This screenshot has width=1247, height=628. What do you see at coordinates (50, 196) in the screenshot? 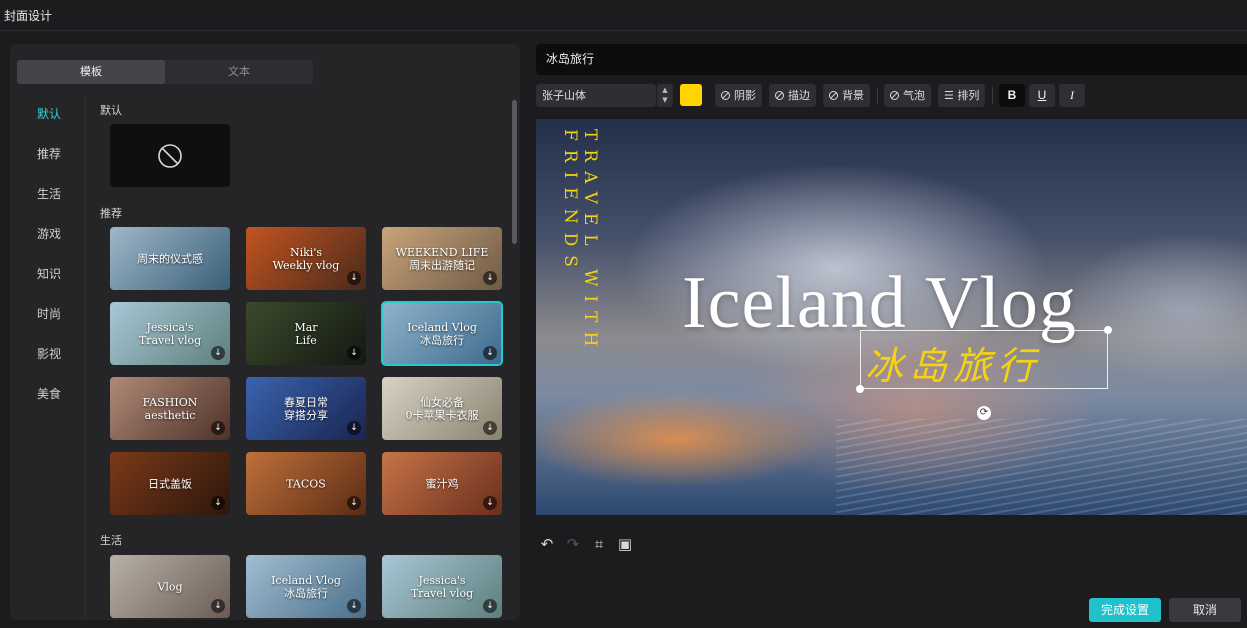
I see `category-life: 生活` at bounding box center [50, 196].